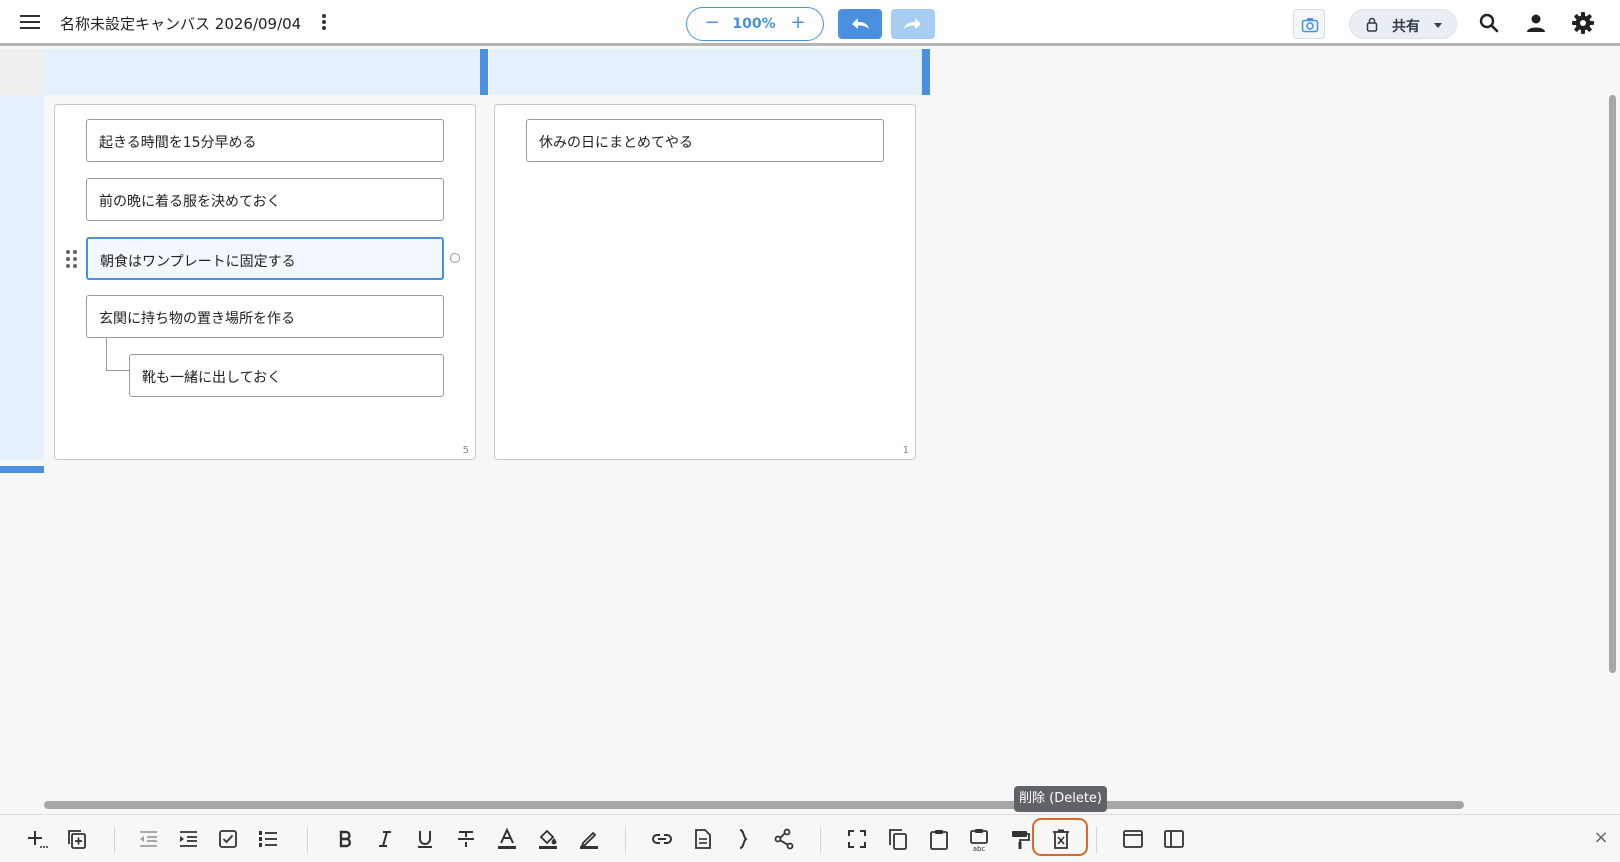 The image size is (1620, 862). I want to click on bold-icon, so click(345, 839).